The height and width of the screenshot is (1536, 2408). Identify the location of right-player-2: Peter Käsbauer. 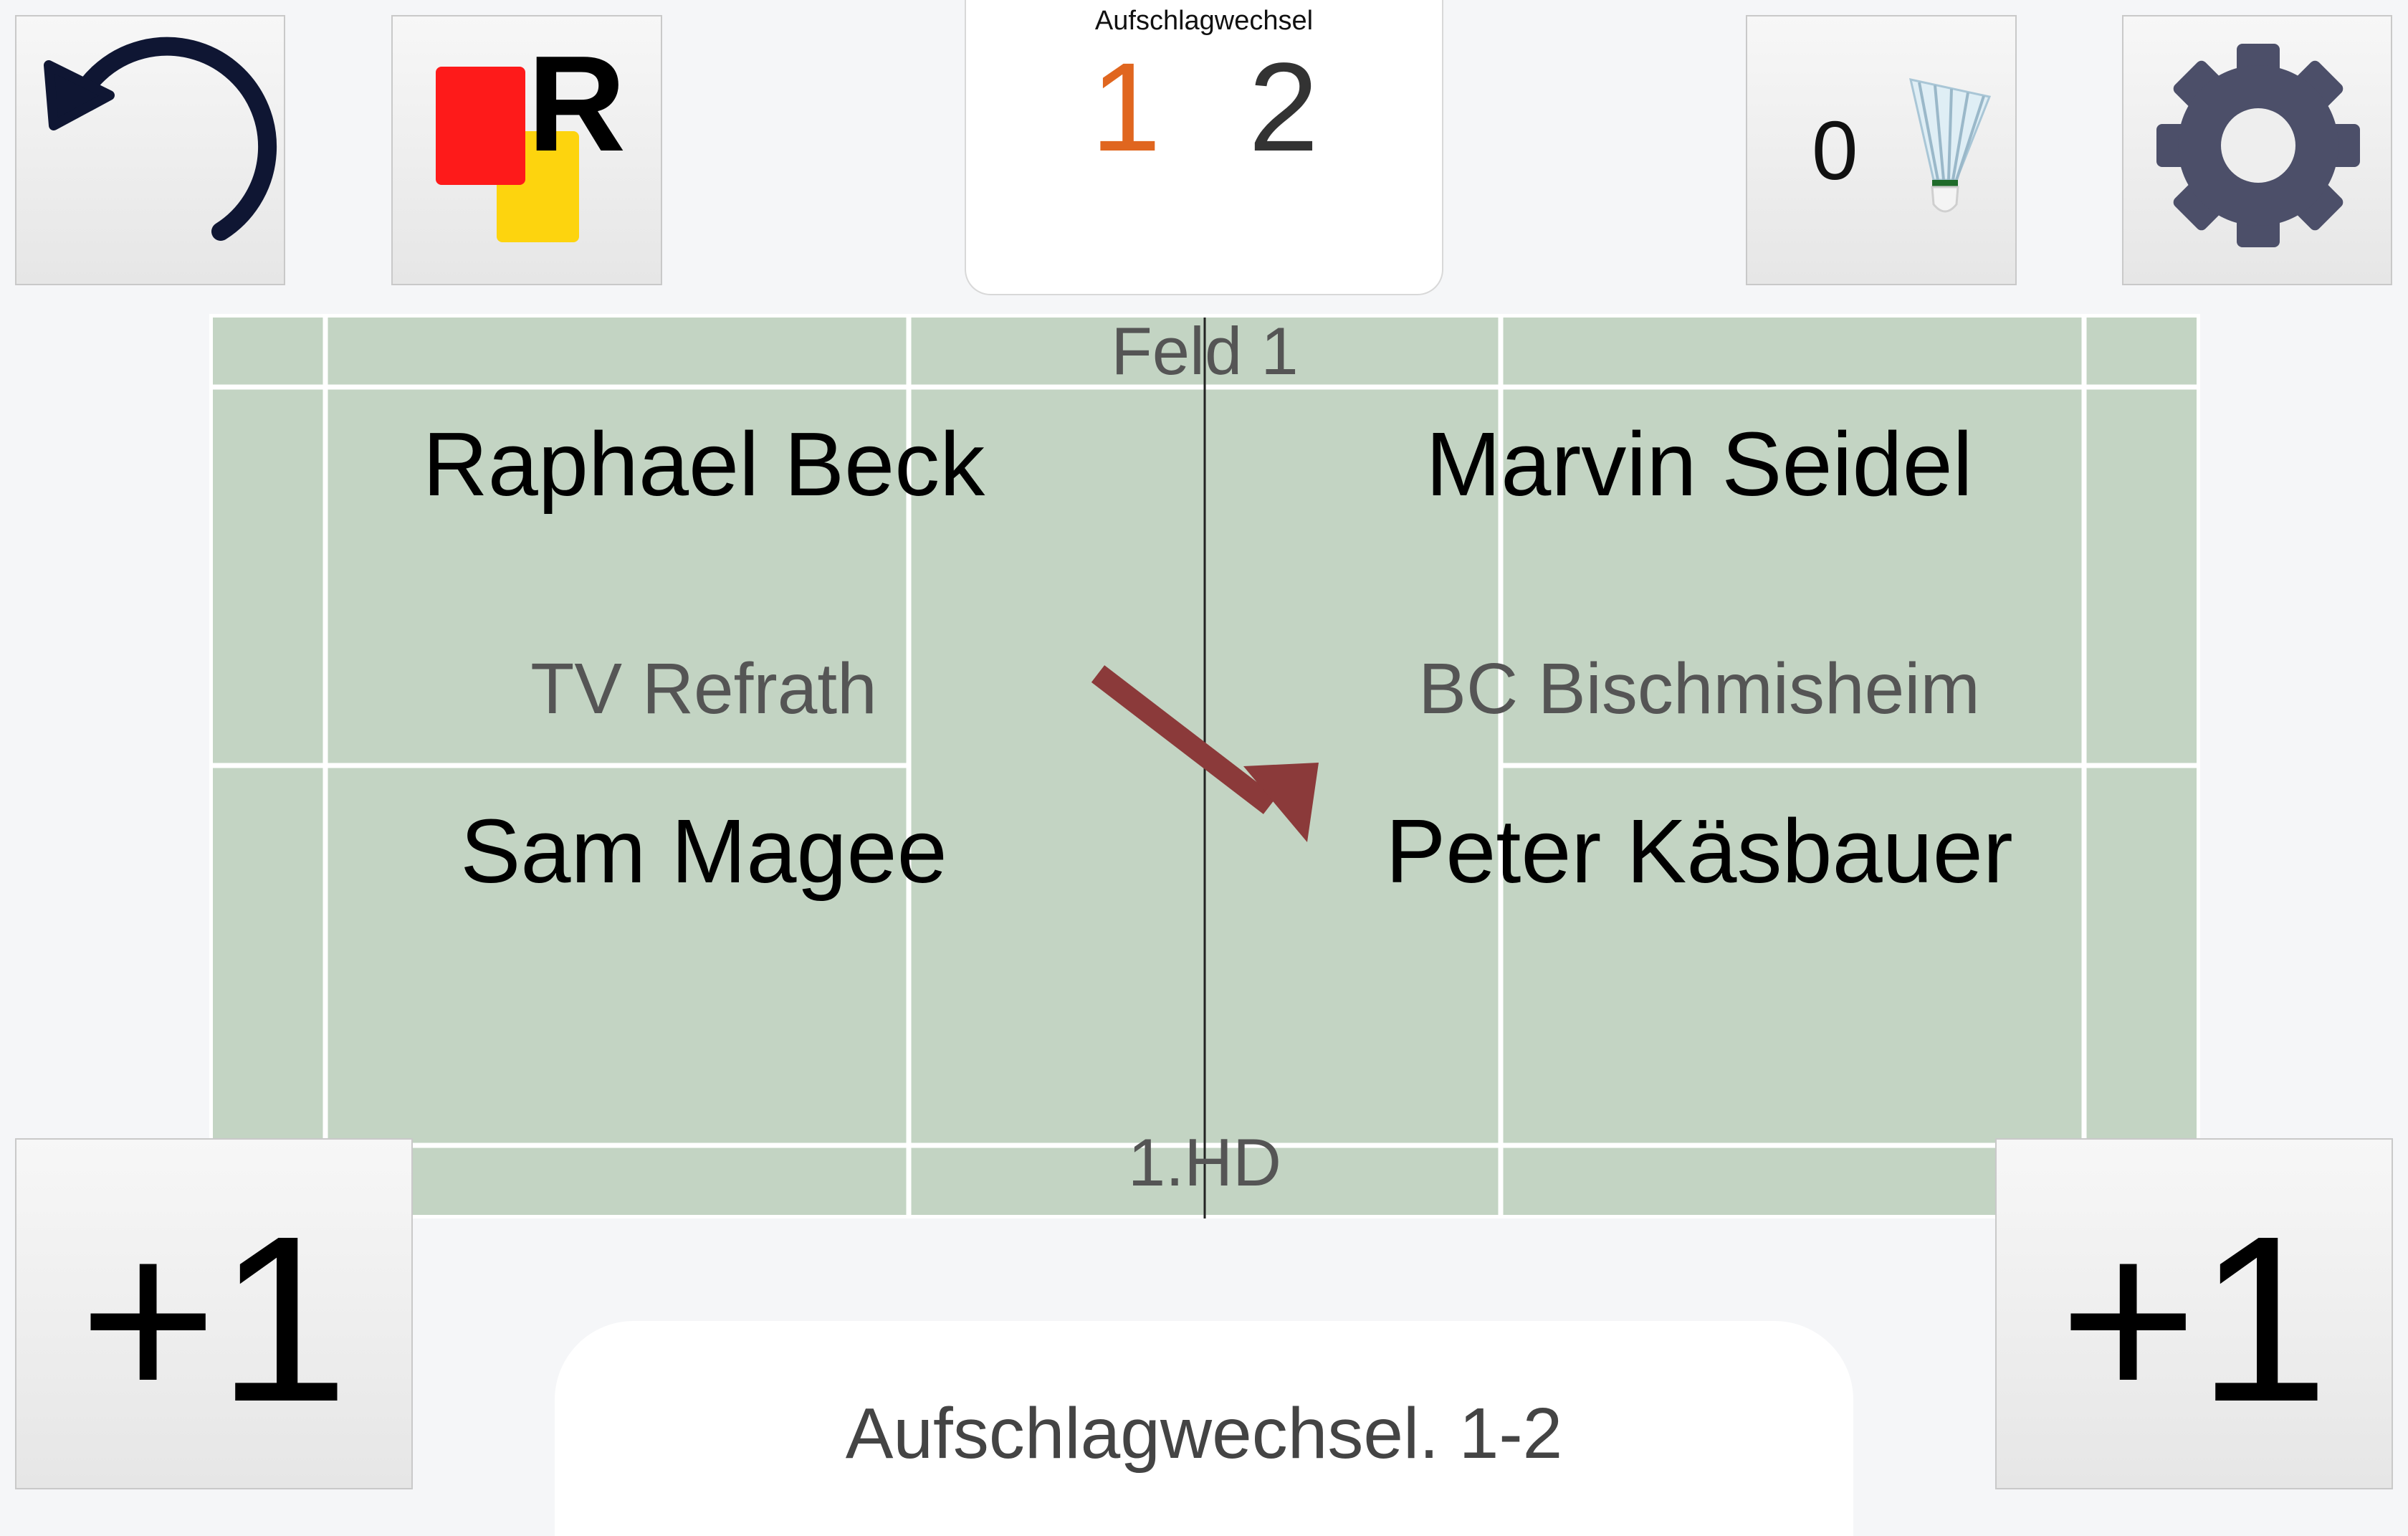
(1700, 852).